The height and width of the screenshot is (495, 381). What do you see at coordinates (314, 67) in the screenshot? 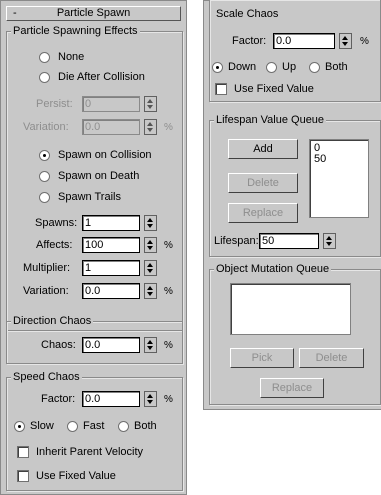
I see `radio-both-scale` at bounding box center [314, 67].